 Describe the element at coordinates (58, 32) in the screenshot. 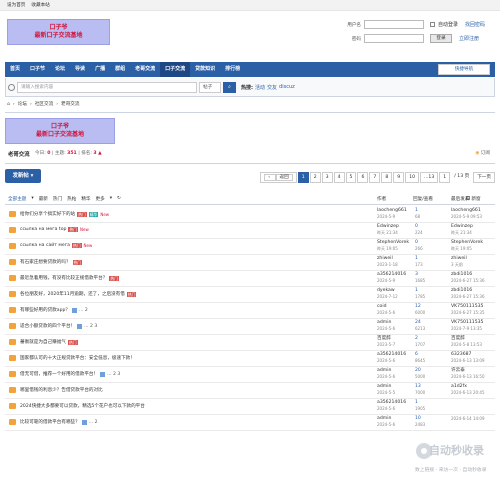

I see `site-logo: 口子爷 最新口子交流基地` at that location.